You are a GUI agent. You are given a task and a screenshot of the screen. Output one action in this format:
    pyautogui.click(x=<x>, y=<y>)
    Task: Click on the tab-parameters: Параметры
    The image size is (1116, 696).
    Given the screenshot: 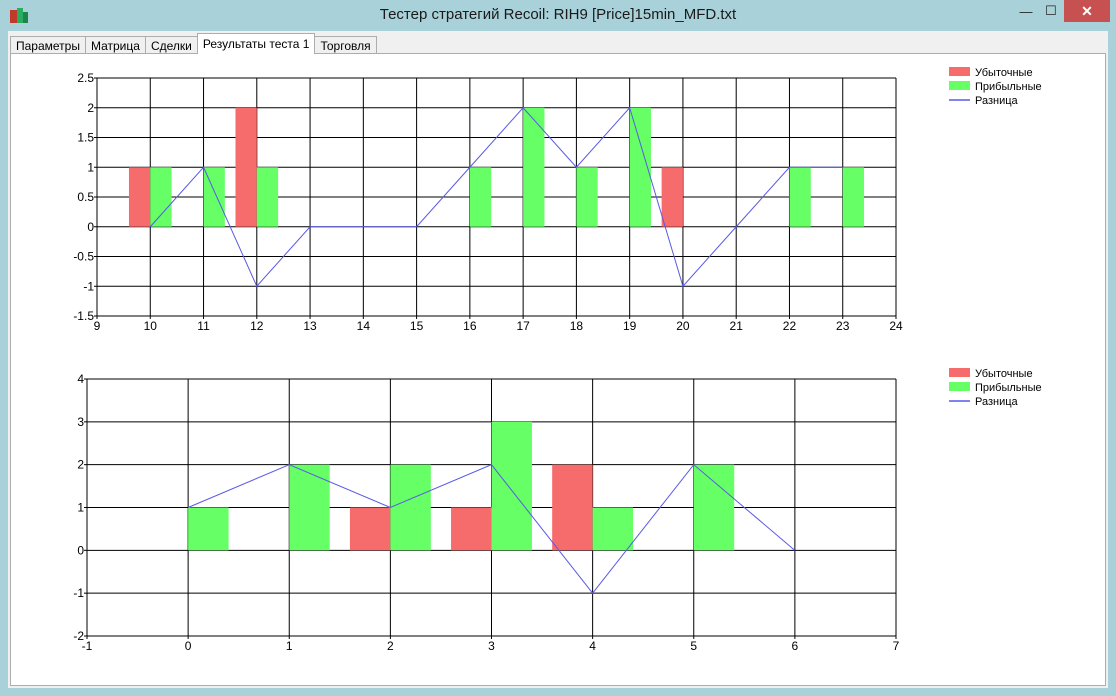 What is the action you would take?
    pyautogui.click(x=48, y=45)
    